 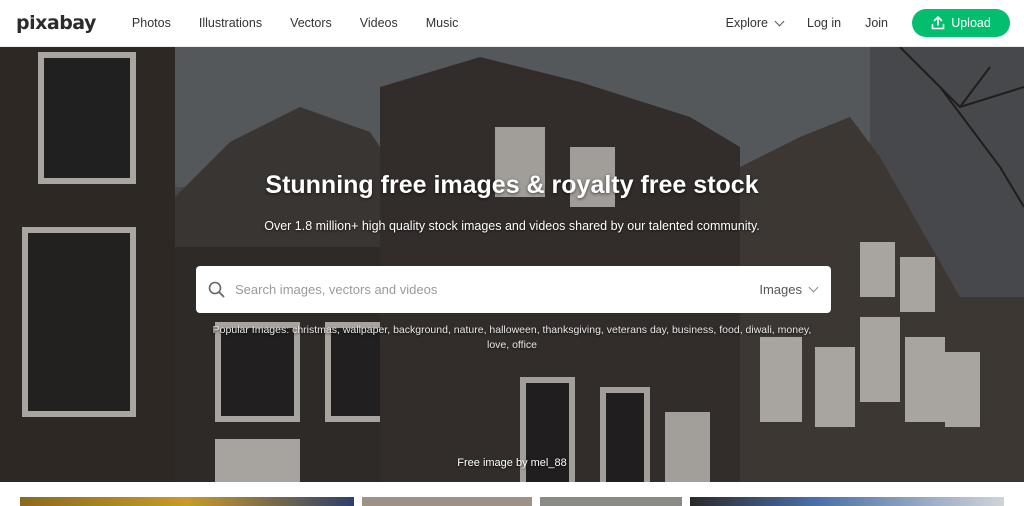 What do you see at coordinates (876, 23) in the screenshot?
I see `join-link: Join` at bounding box center [876, 23].